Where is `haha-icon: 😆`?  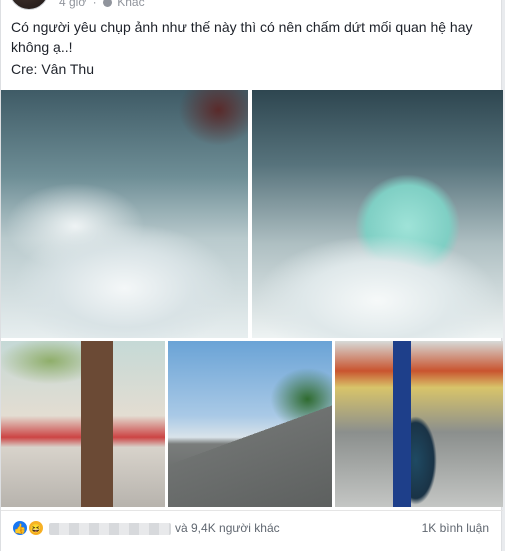
haha-icon: 😆 is located at coordinates (36, 528).